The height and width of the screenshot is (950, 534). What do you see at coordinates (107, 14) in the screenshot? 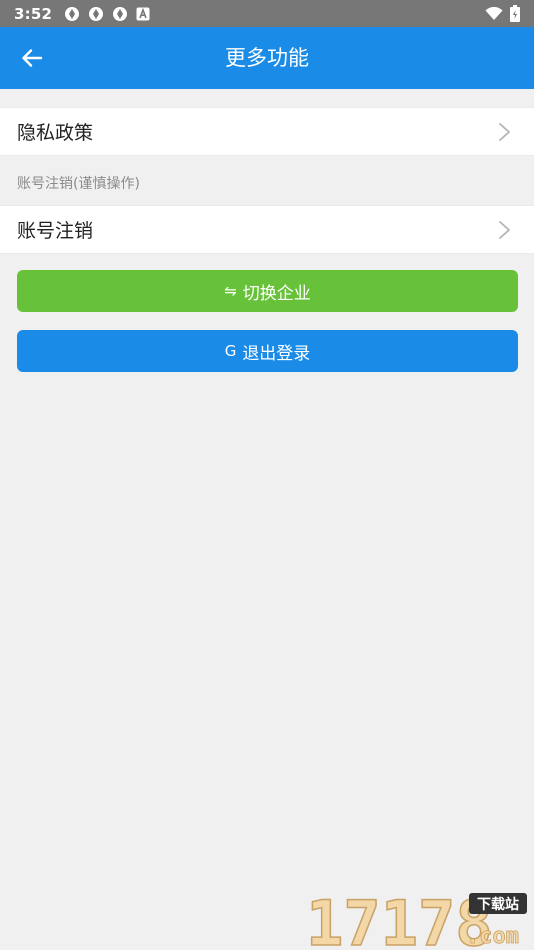
I see `notification-icons` at bounding box center [107, 14].